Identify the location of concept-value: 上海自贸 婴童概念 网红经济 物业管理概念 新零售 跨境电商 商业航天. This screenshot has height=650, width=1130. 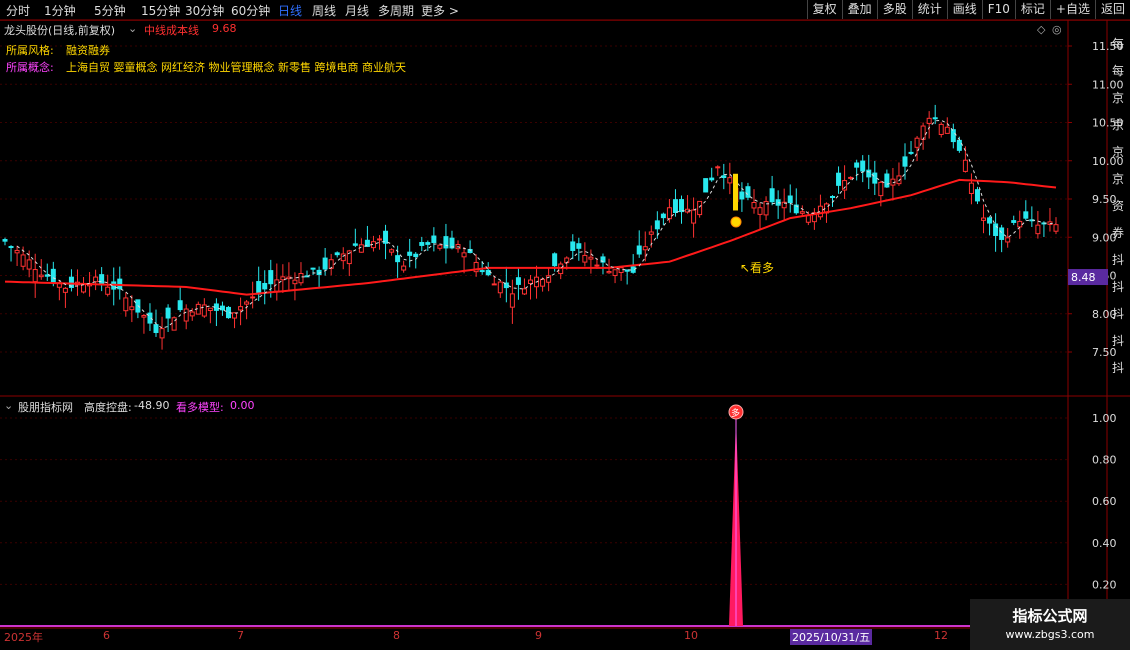
(236, 67).